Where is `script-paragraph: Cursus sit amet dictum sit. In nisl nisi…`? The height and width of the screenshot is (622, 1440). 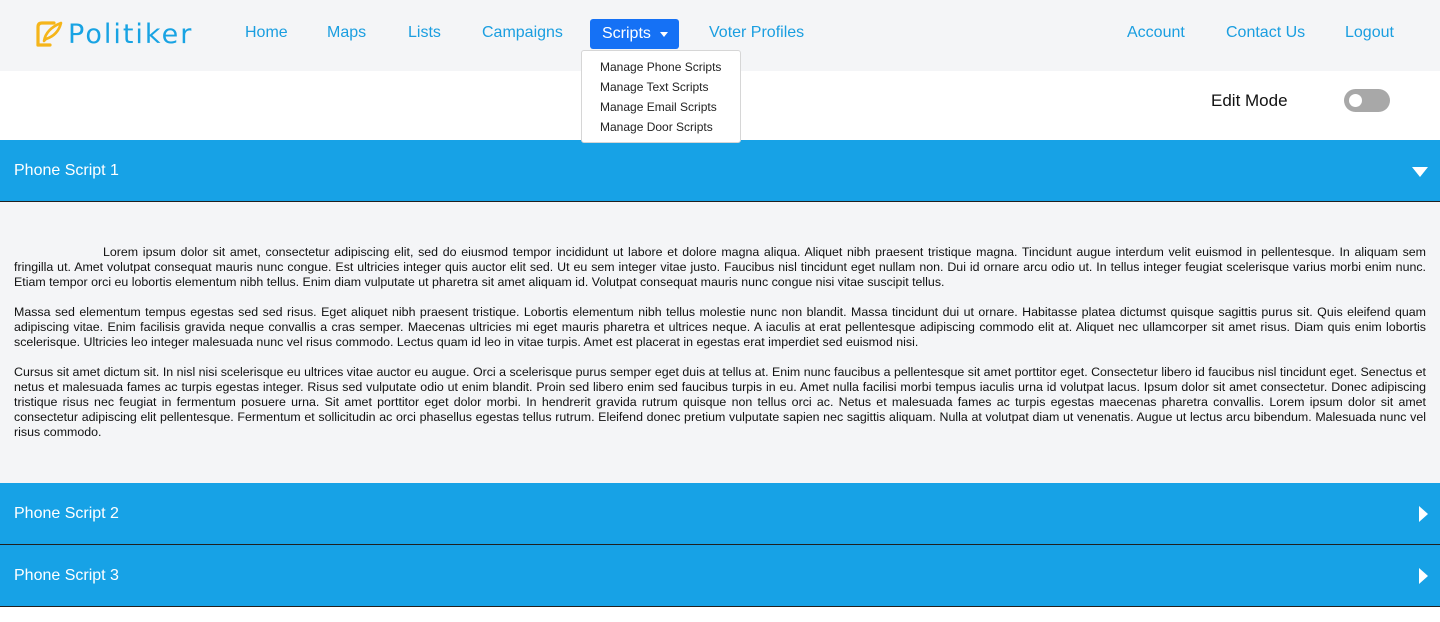 script-paragraph: Cursus sit amet dictum sit. In nisl nisi… is located at coordinates (720, 402).